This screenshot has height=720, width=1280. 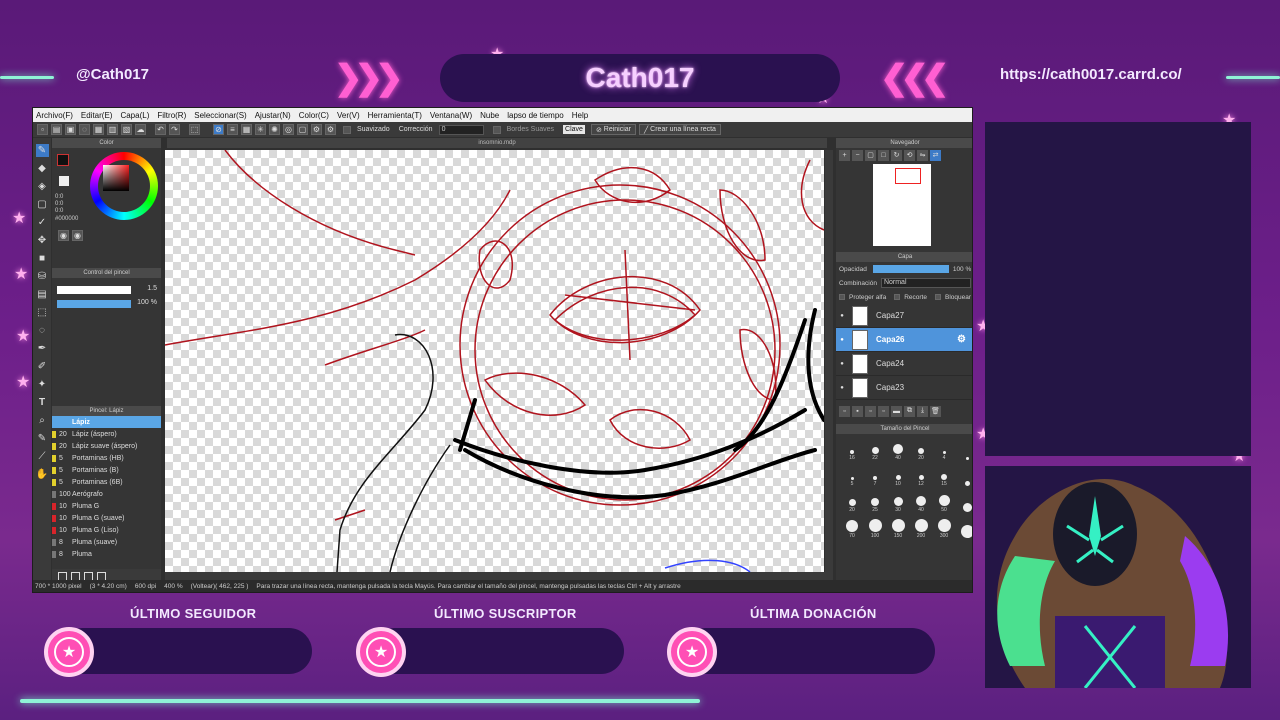 What do you see at coordinates (944, 527) in the screenshot?
I see `brush-size-option: 300` at bounding box center [944, 527].